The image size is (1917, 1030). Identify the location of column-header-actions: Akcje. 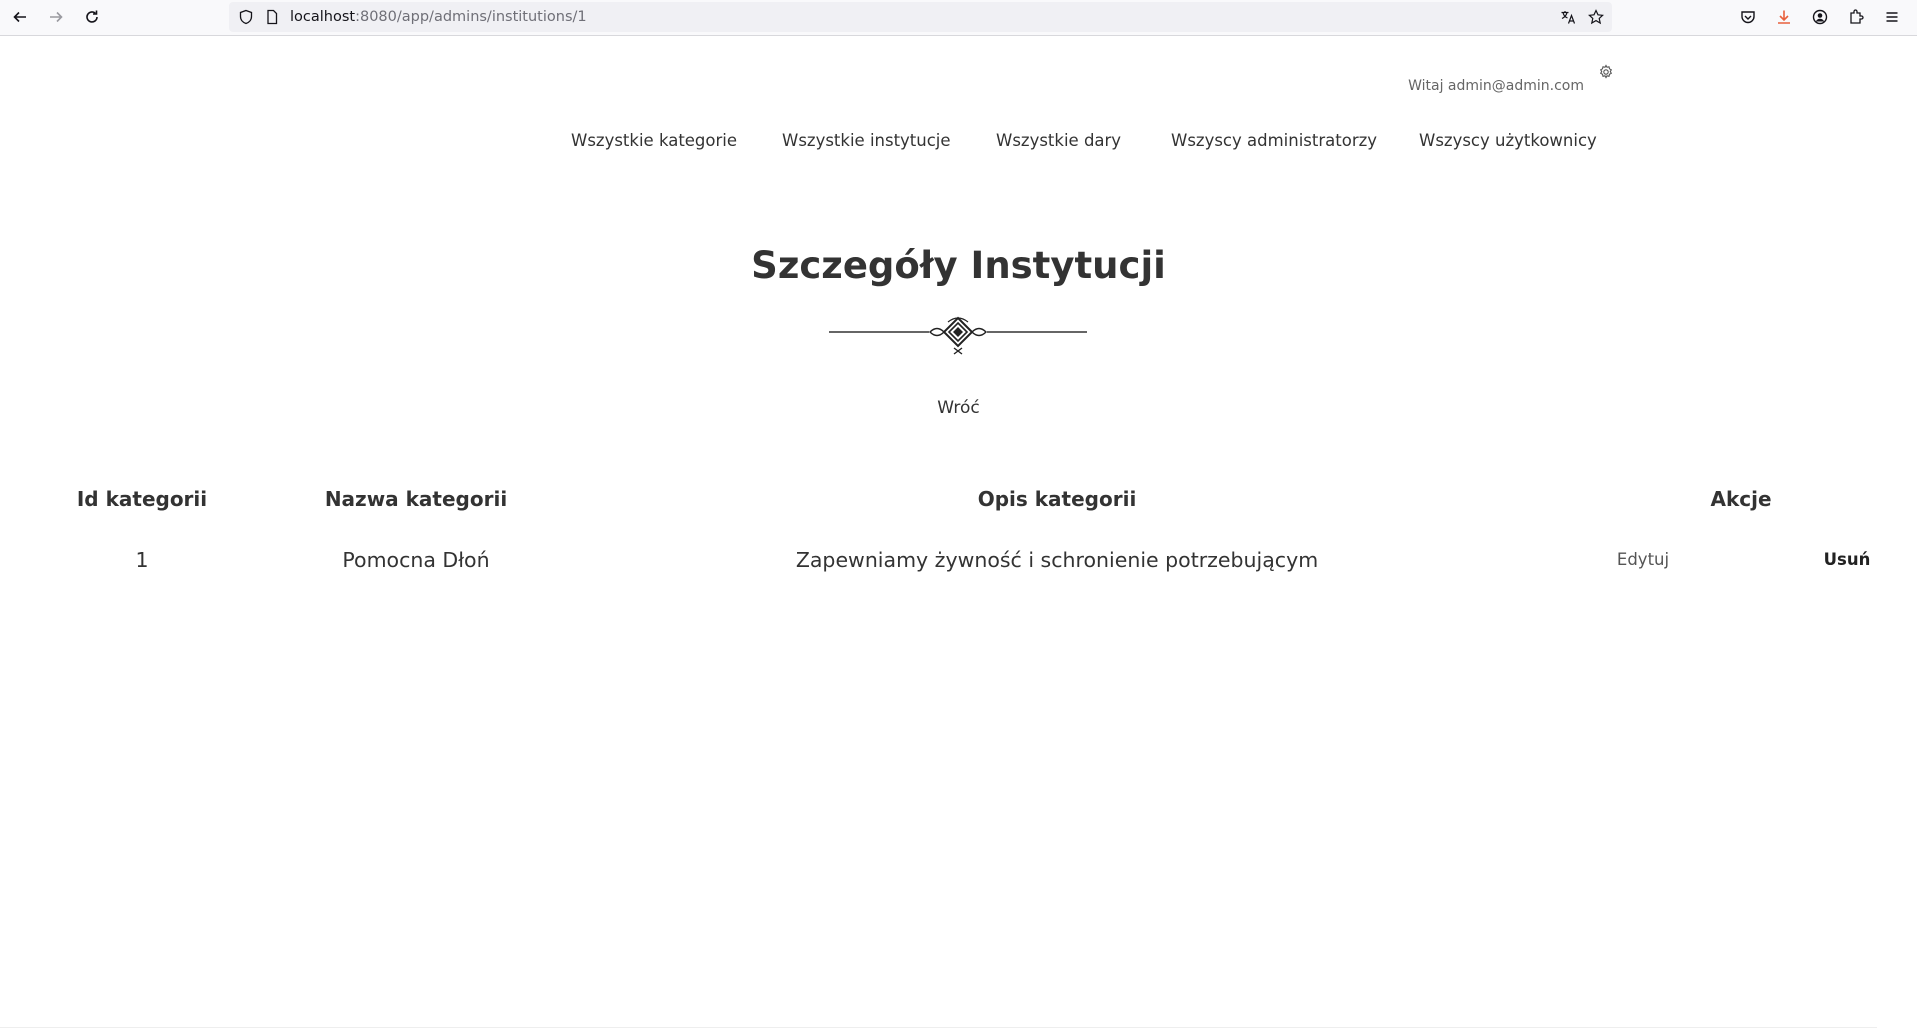
(1741, 499).